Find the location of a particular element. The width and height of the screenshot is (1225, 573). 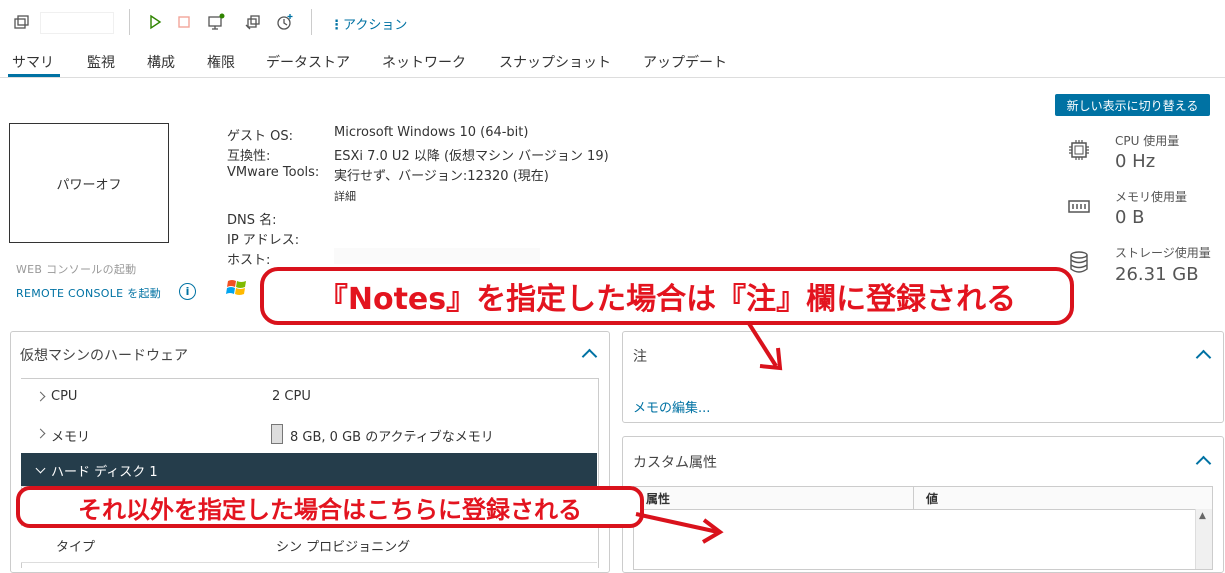

arrow-to-notes is located at coordinates (762, 344).